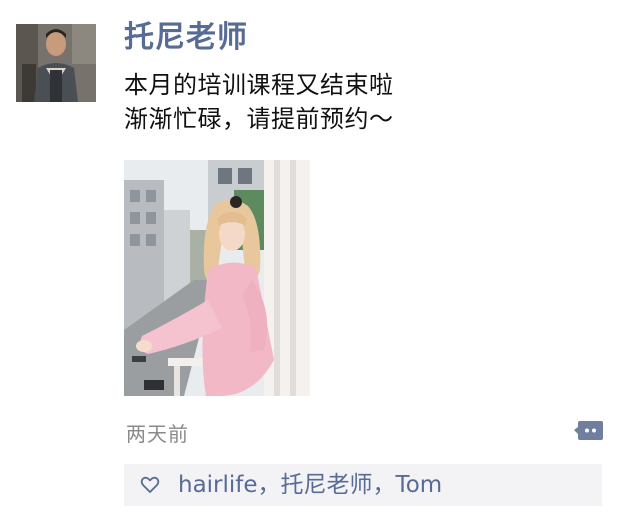 This screenshot has width=640, height=520. I want to click on likes-bar: hairlife，托尼老师，Tom, so click(363, 485).